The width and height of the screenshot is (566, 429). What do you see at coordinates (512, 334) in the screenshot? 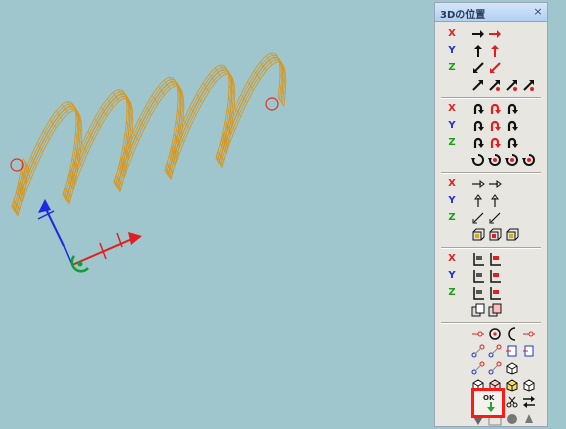
I see `arc-icon` at bounding box center [512, 334].